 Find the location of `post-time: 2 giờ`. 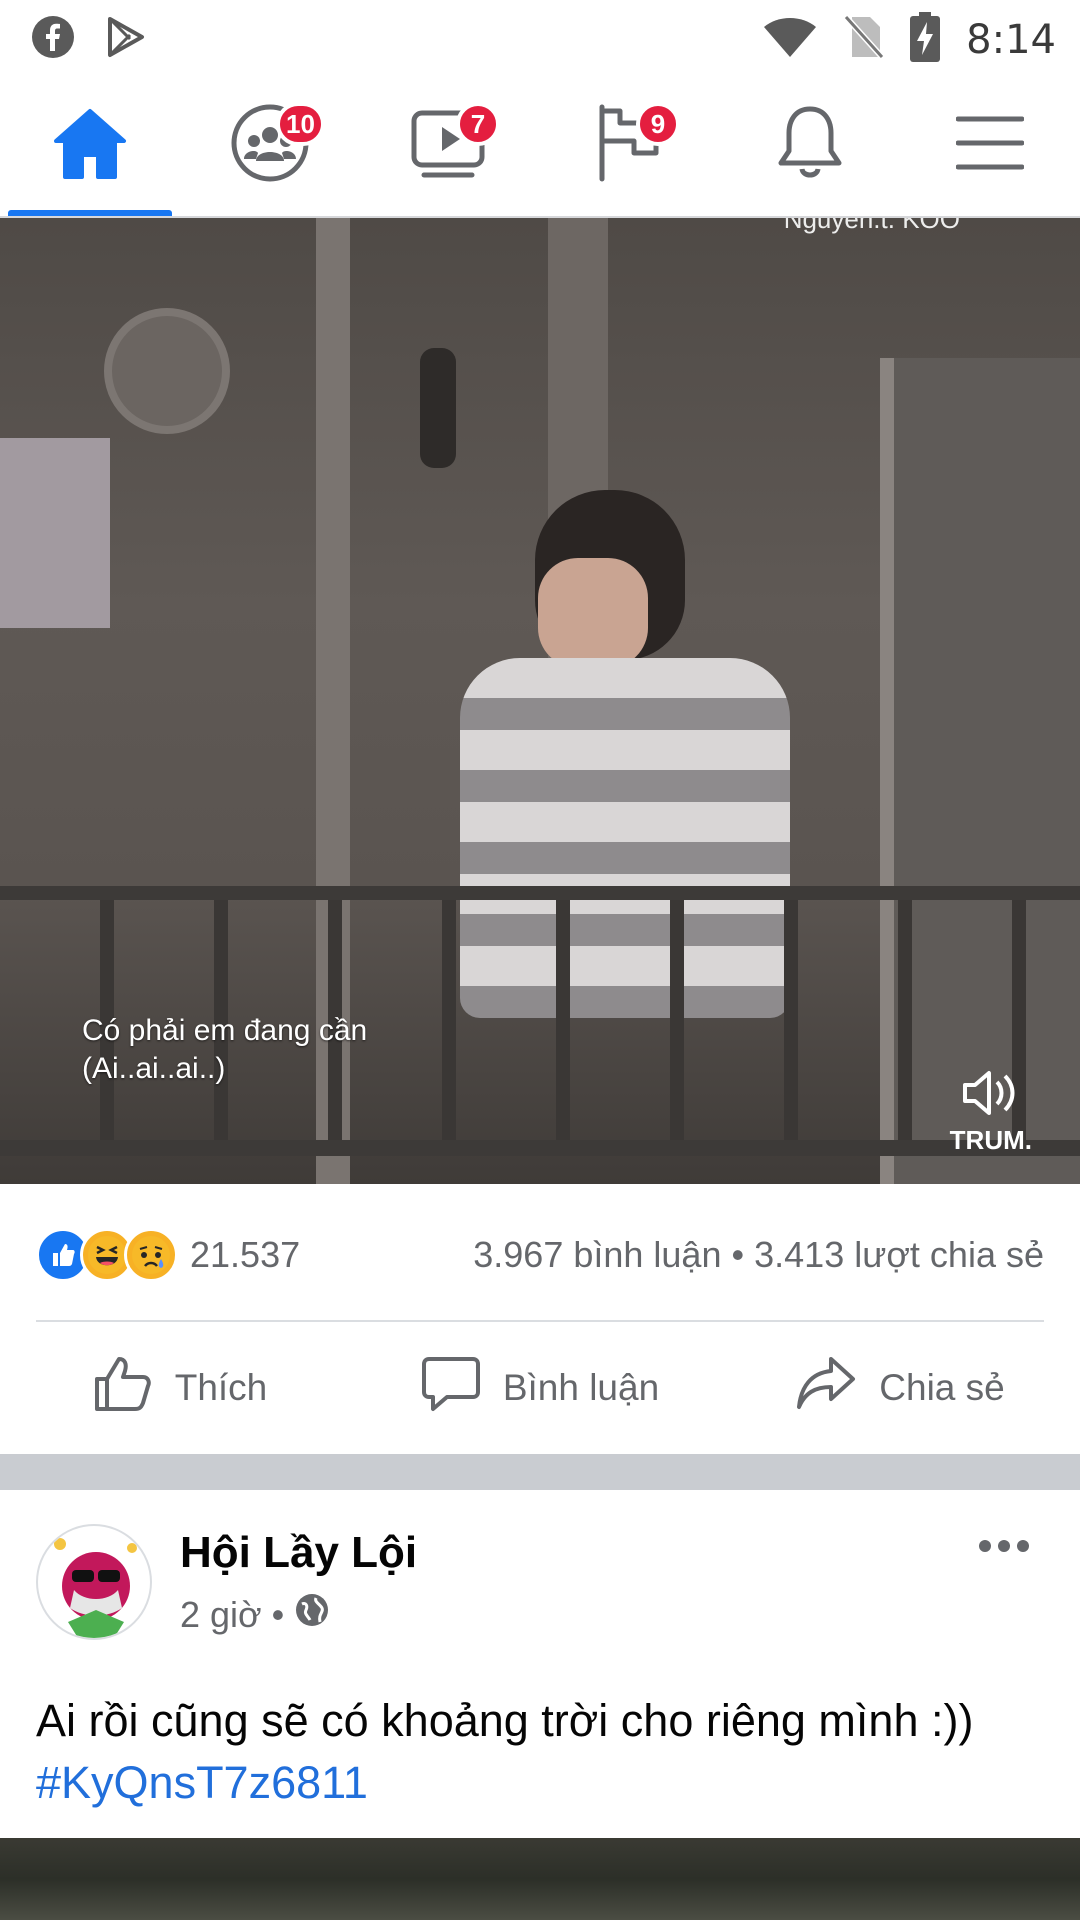

post-time: 2 giờ is located at coordinates (221, 1615).